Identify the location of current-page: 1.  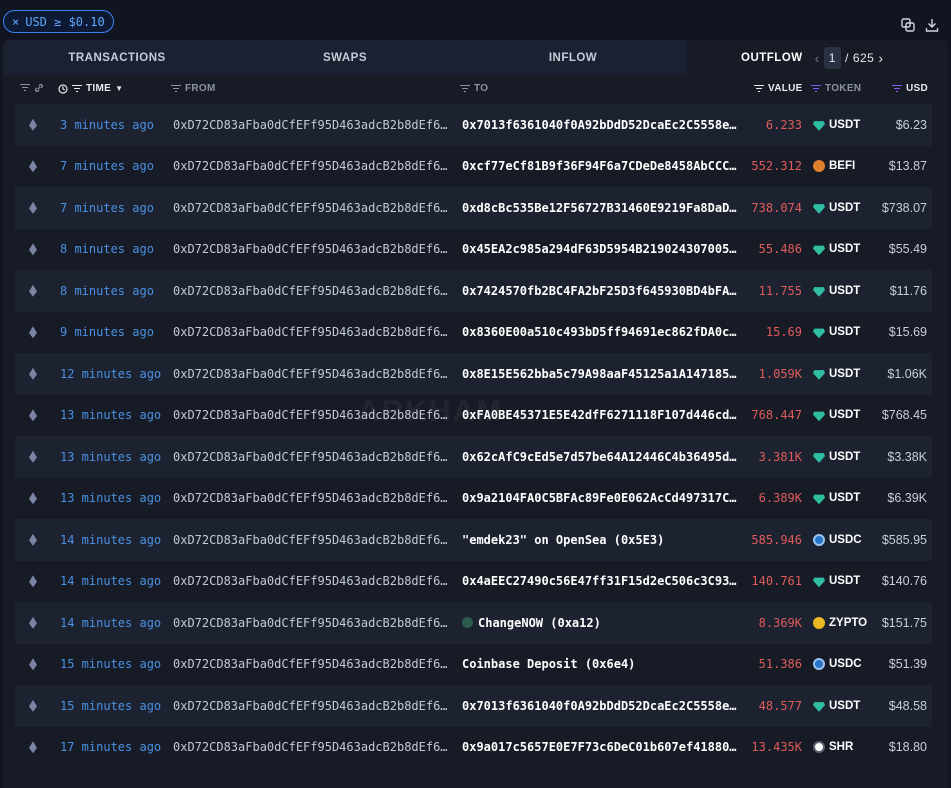
(832, 57).